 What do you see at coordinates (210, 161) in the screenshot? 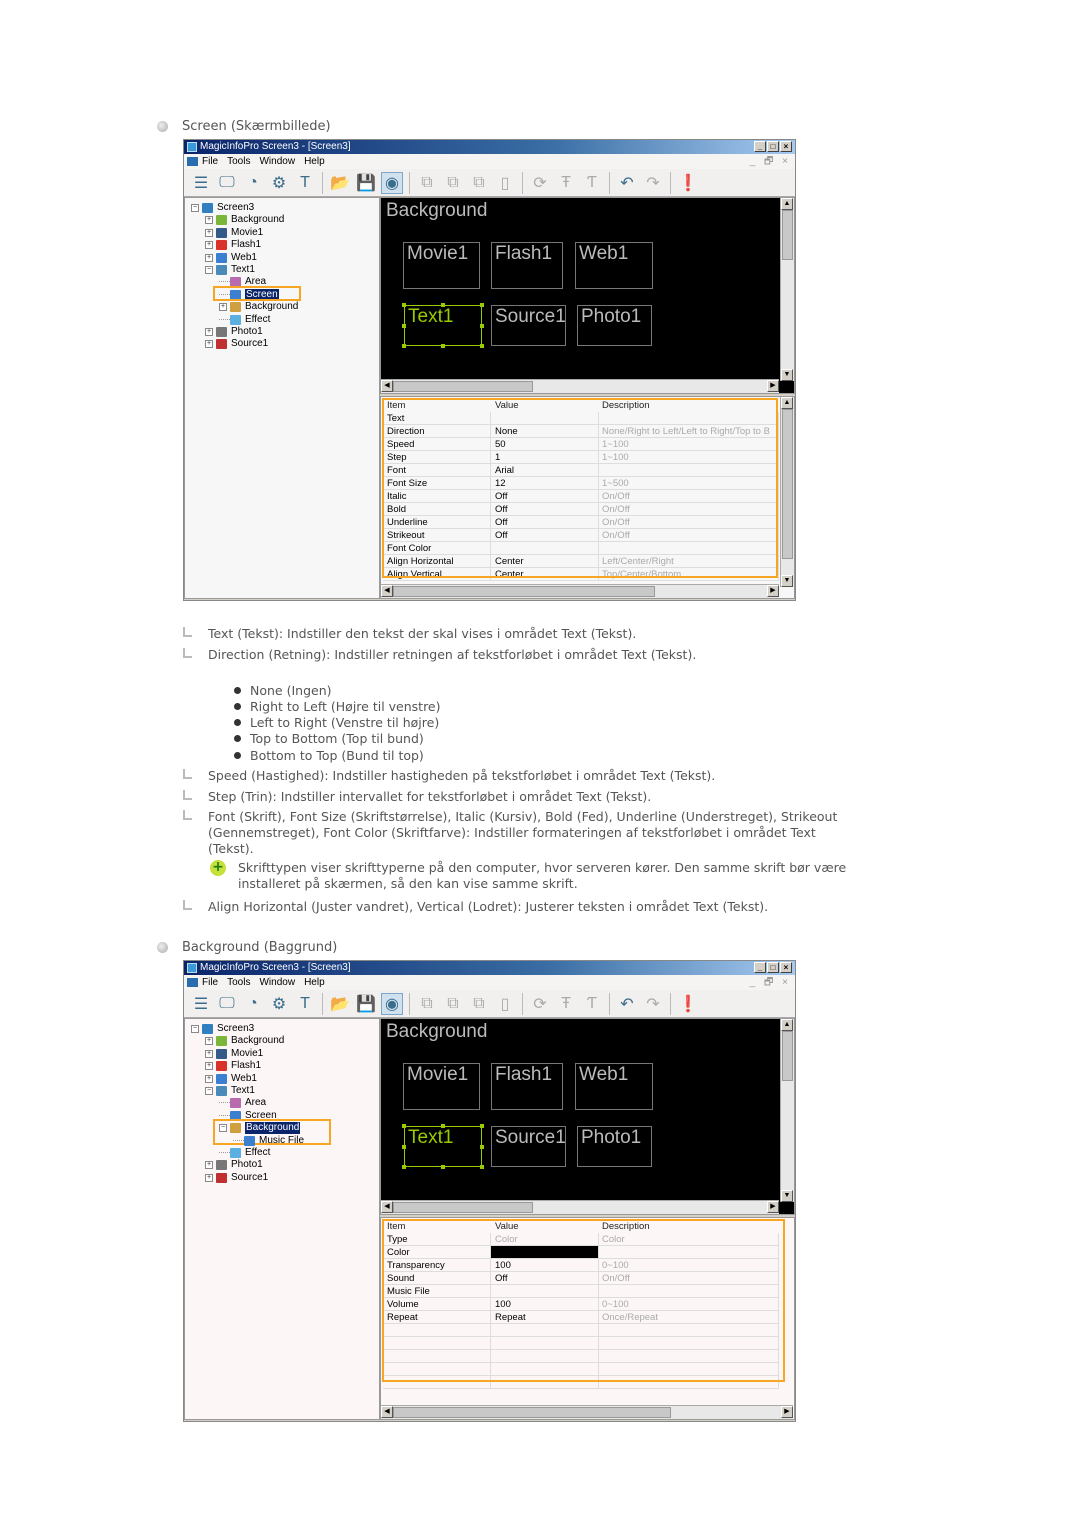
I see `menu-file: File` at bounding box center [210, 161].